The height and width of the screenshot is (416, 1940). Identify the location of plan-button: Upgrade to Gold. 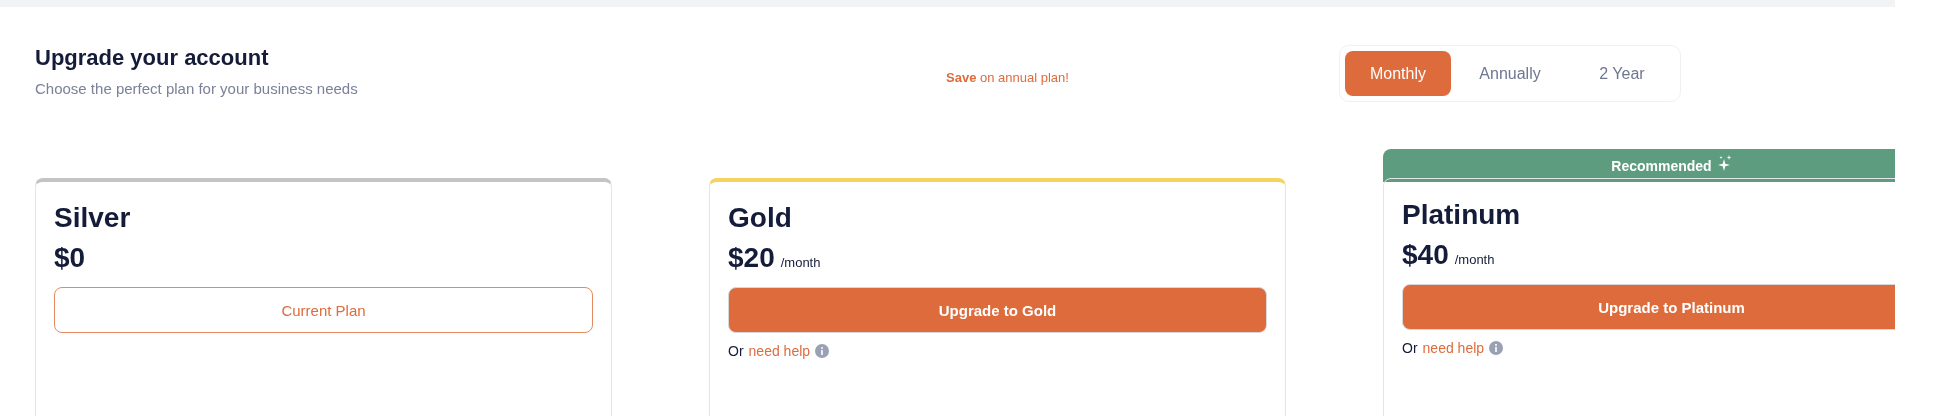
(997, 310).